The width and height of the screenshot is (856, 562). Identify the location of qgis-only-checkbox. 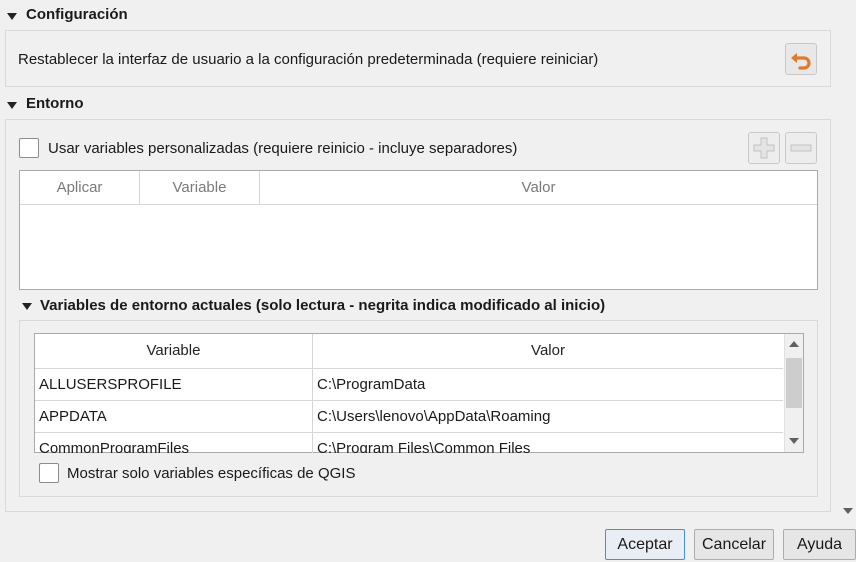
(49, 473).